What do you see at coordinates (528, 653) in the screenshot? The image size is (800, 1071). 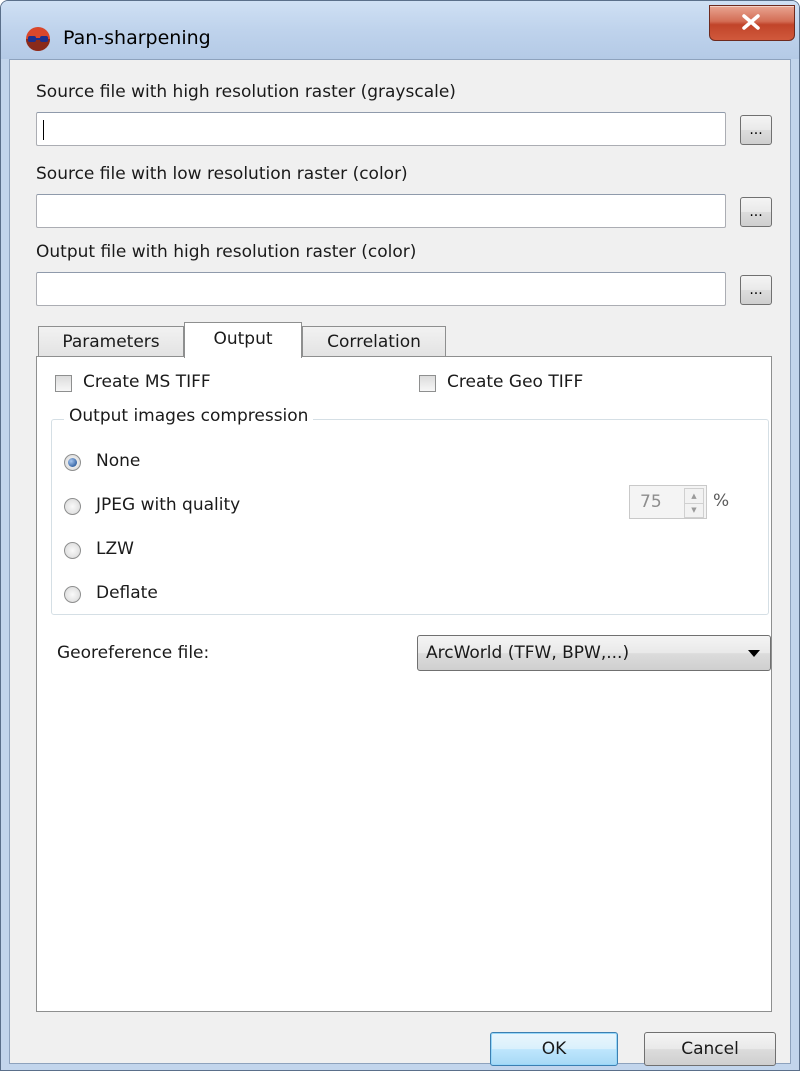 I see `georeference-value: ArcWorld (TFW, BPW,...)` at bounding box center [528, 653].